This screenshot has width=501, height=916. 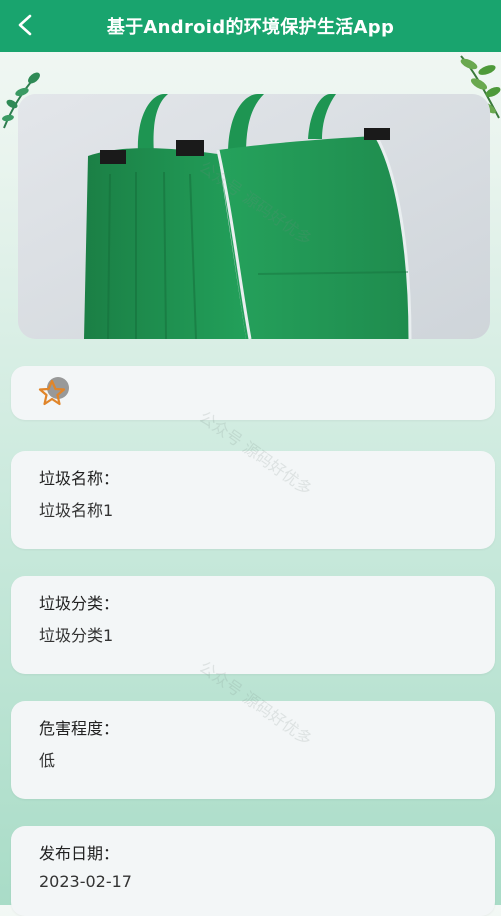 I want to click on field-value: 低, so click(x=47, y=760).